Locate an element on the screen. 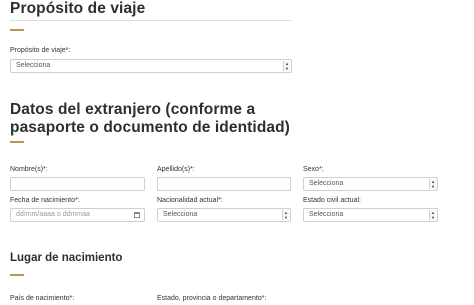  section-title-birthplace: Lugar de nacimiento is located at coordinates (66, 258).